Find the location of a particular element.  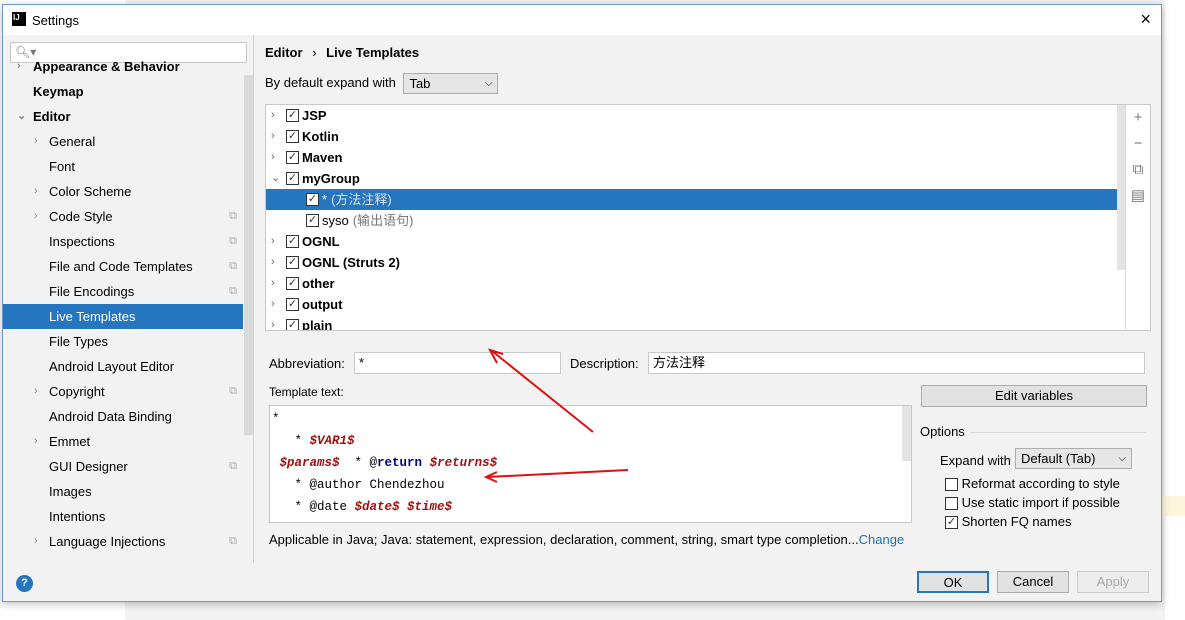

arrowhead is located at coordinates (495, 356).